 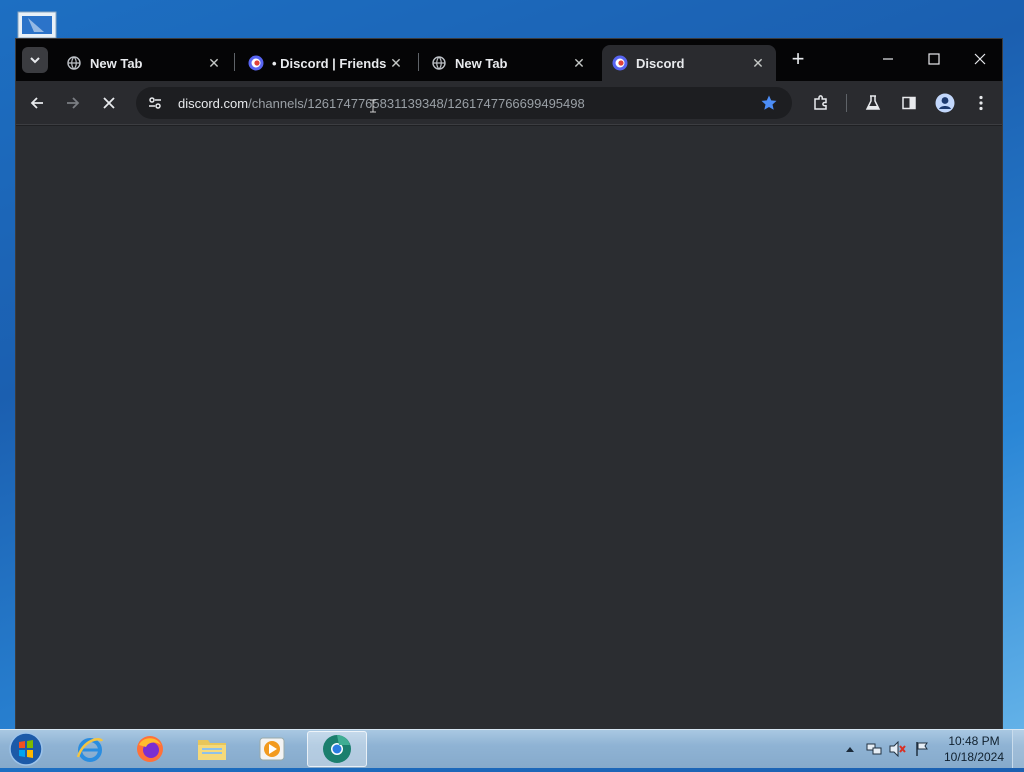 I want to click on show-hidden-icons-button, so click(x=850, y=749).